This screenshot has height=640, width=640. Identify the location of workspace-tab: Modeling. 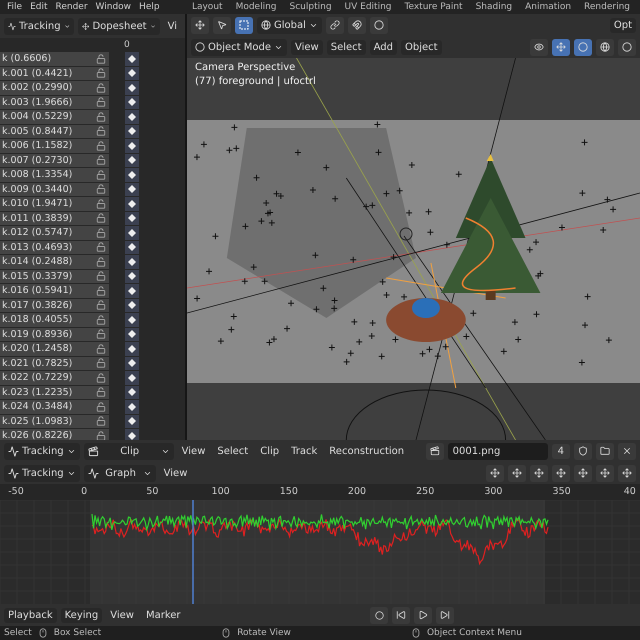
(256, 7).